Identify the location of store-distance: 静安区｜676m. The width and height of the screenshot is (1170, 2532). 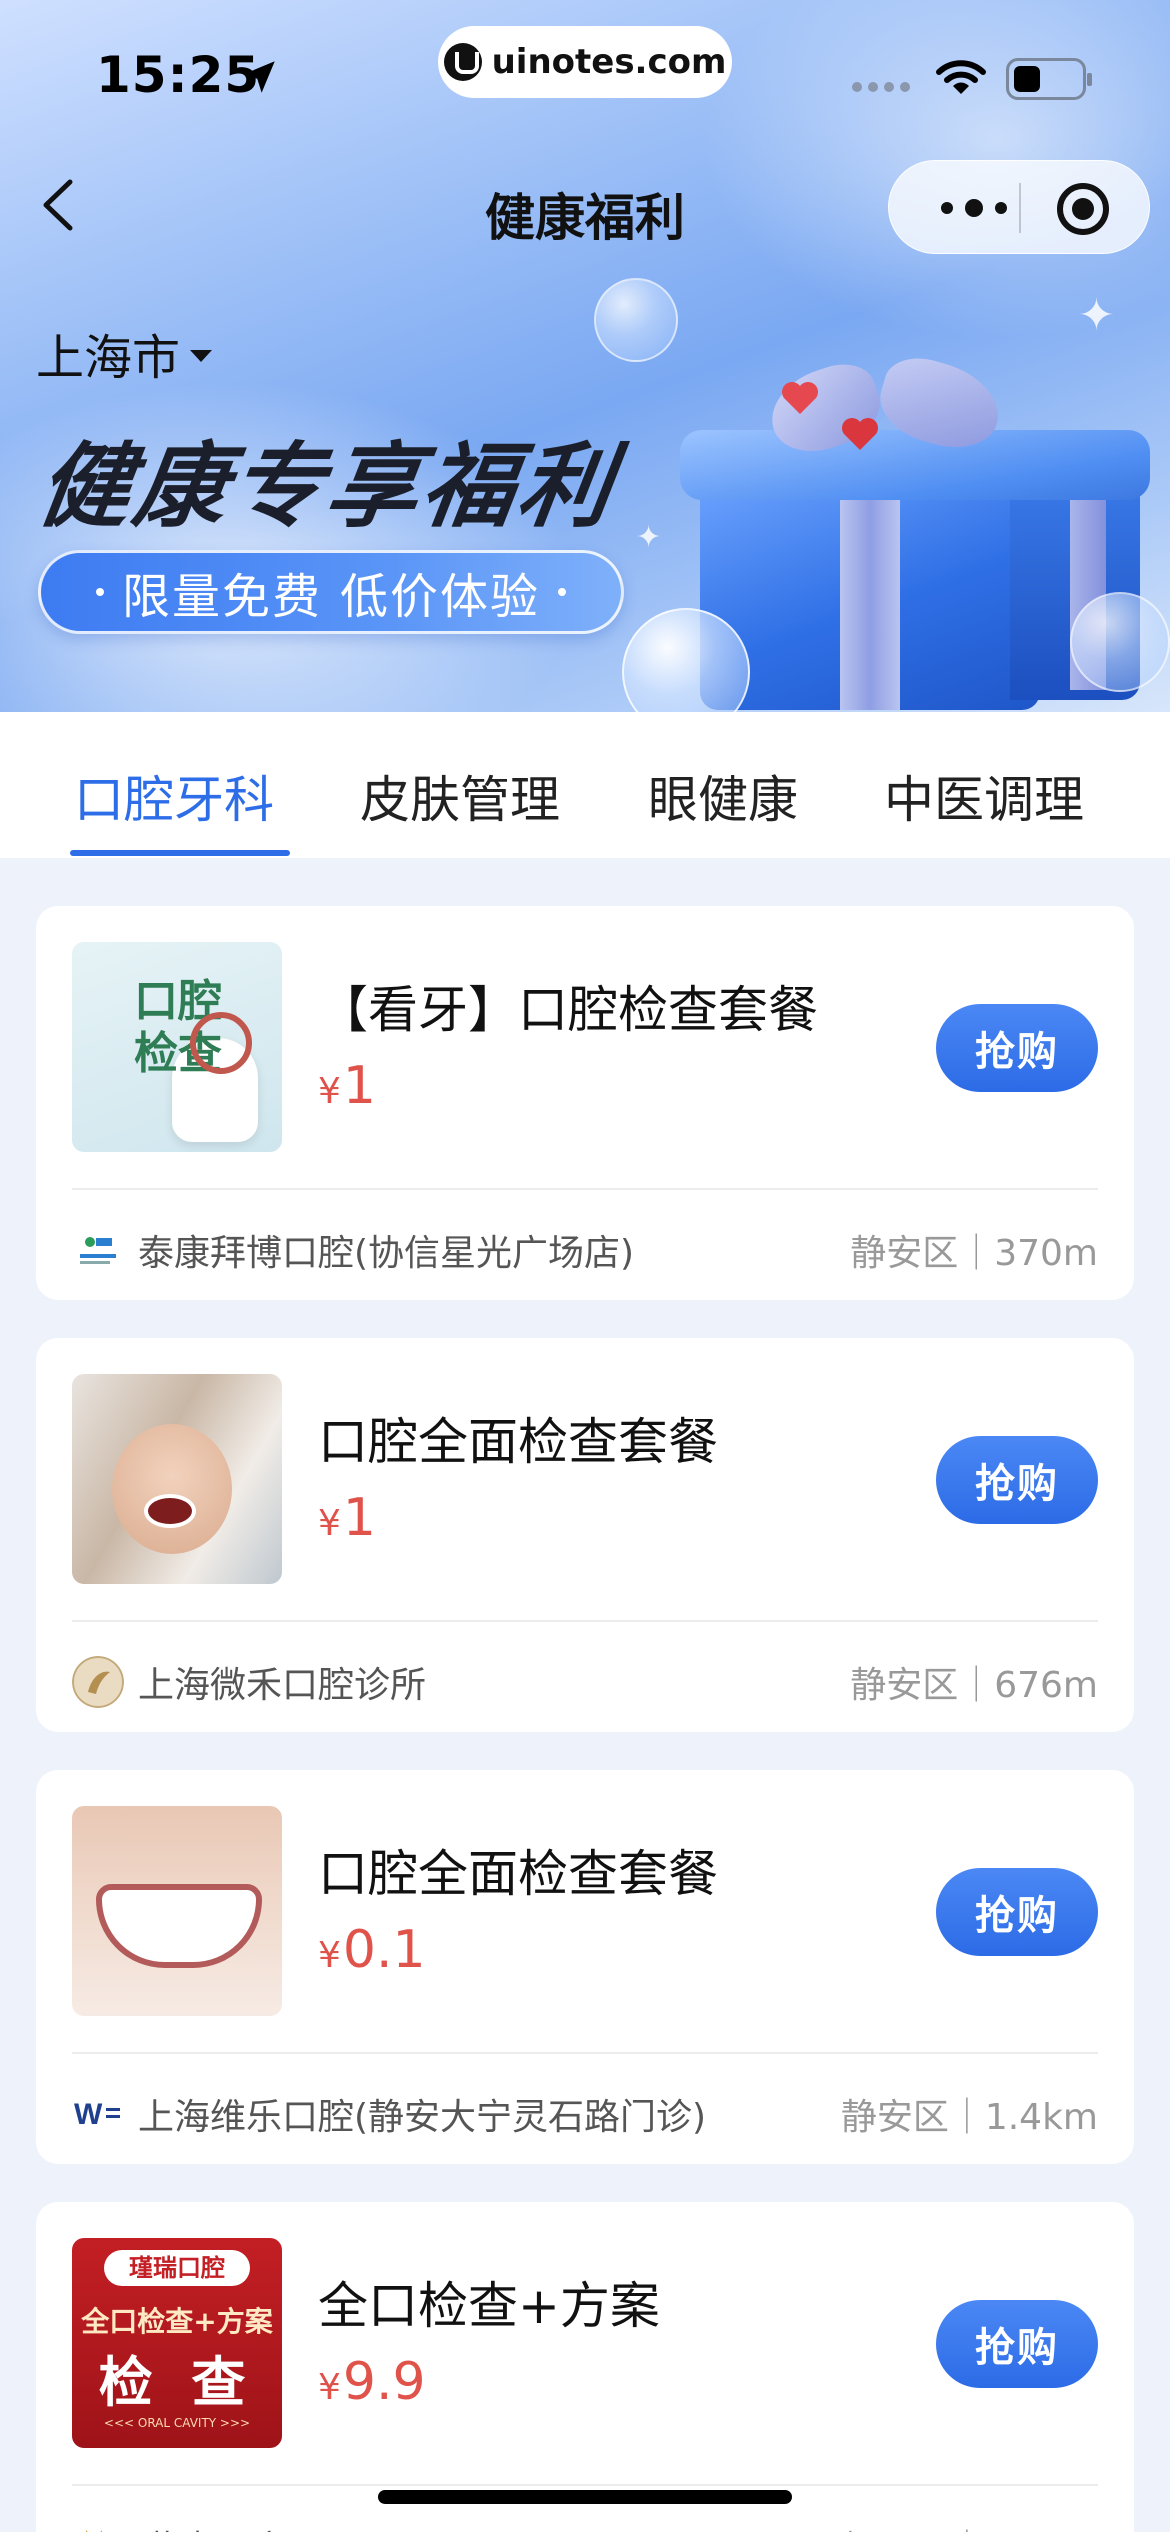
(974, 1685).